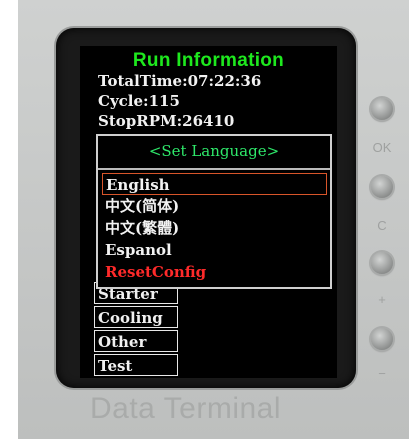  What do you see at coordinates (136, 365) in the screenshot?
I see `menu-item-test: Test` at bounding box center [136, 365].